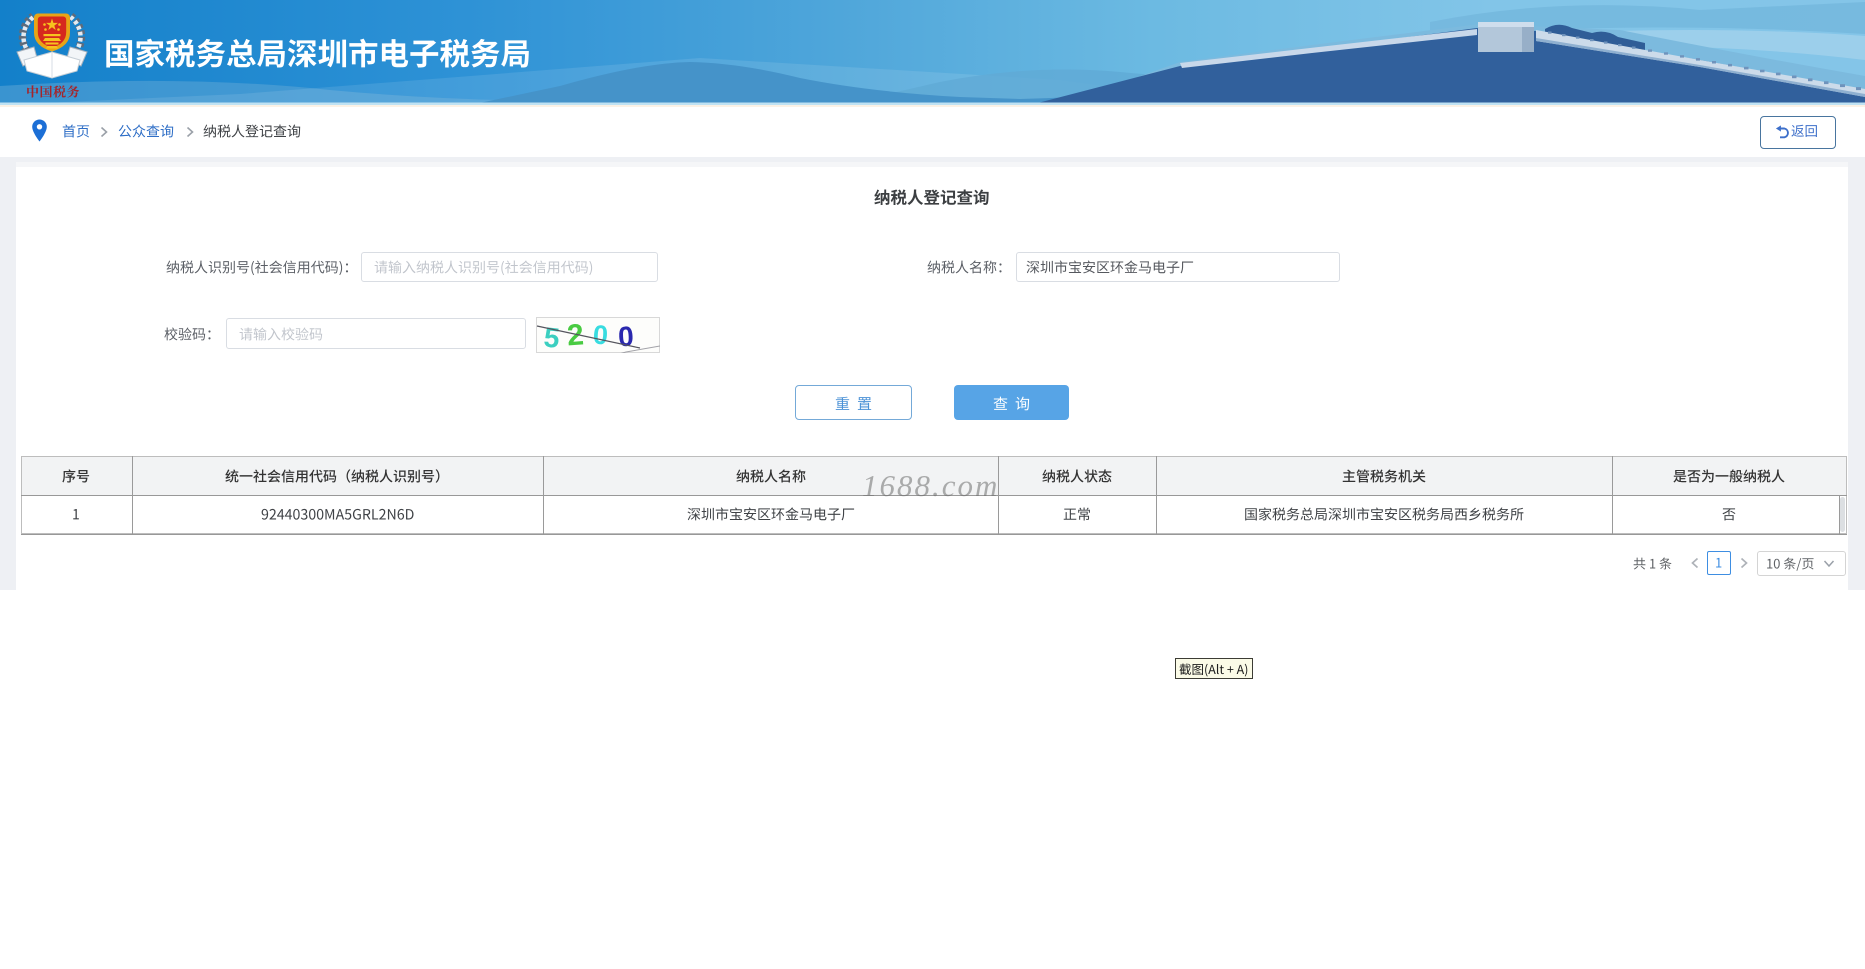 This screenshot has height=969, width=1865. What do you see at coordinates (551, 337) in the screenshot?
I see `svg-text: 5` at bounding box center [551, 337].